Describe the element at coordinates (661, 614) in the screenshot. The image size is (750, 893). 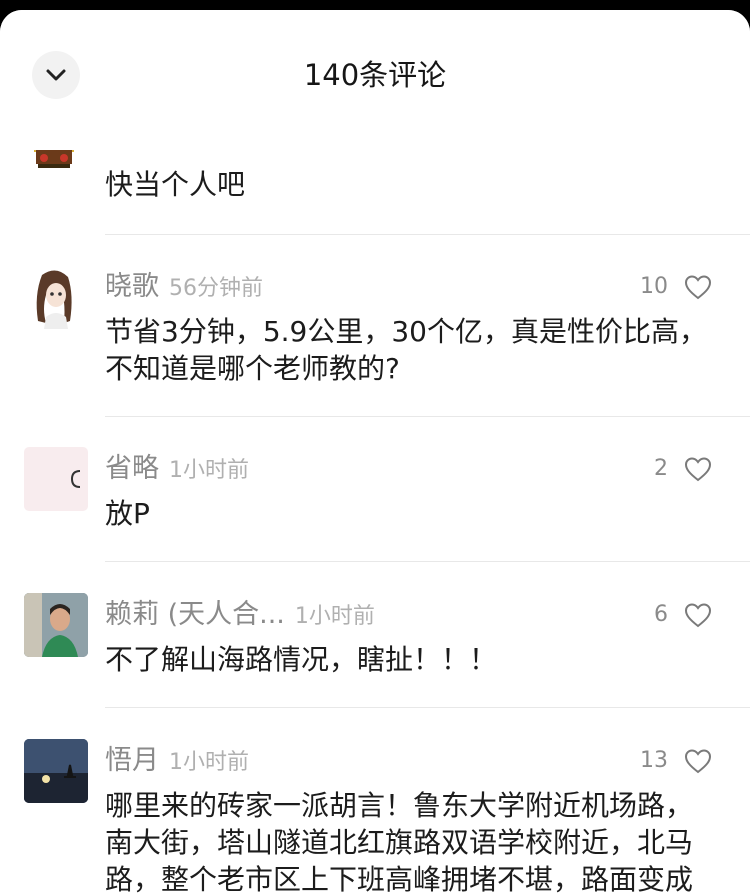
I see `like-count: 6` at that location.